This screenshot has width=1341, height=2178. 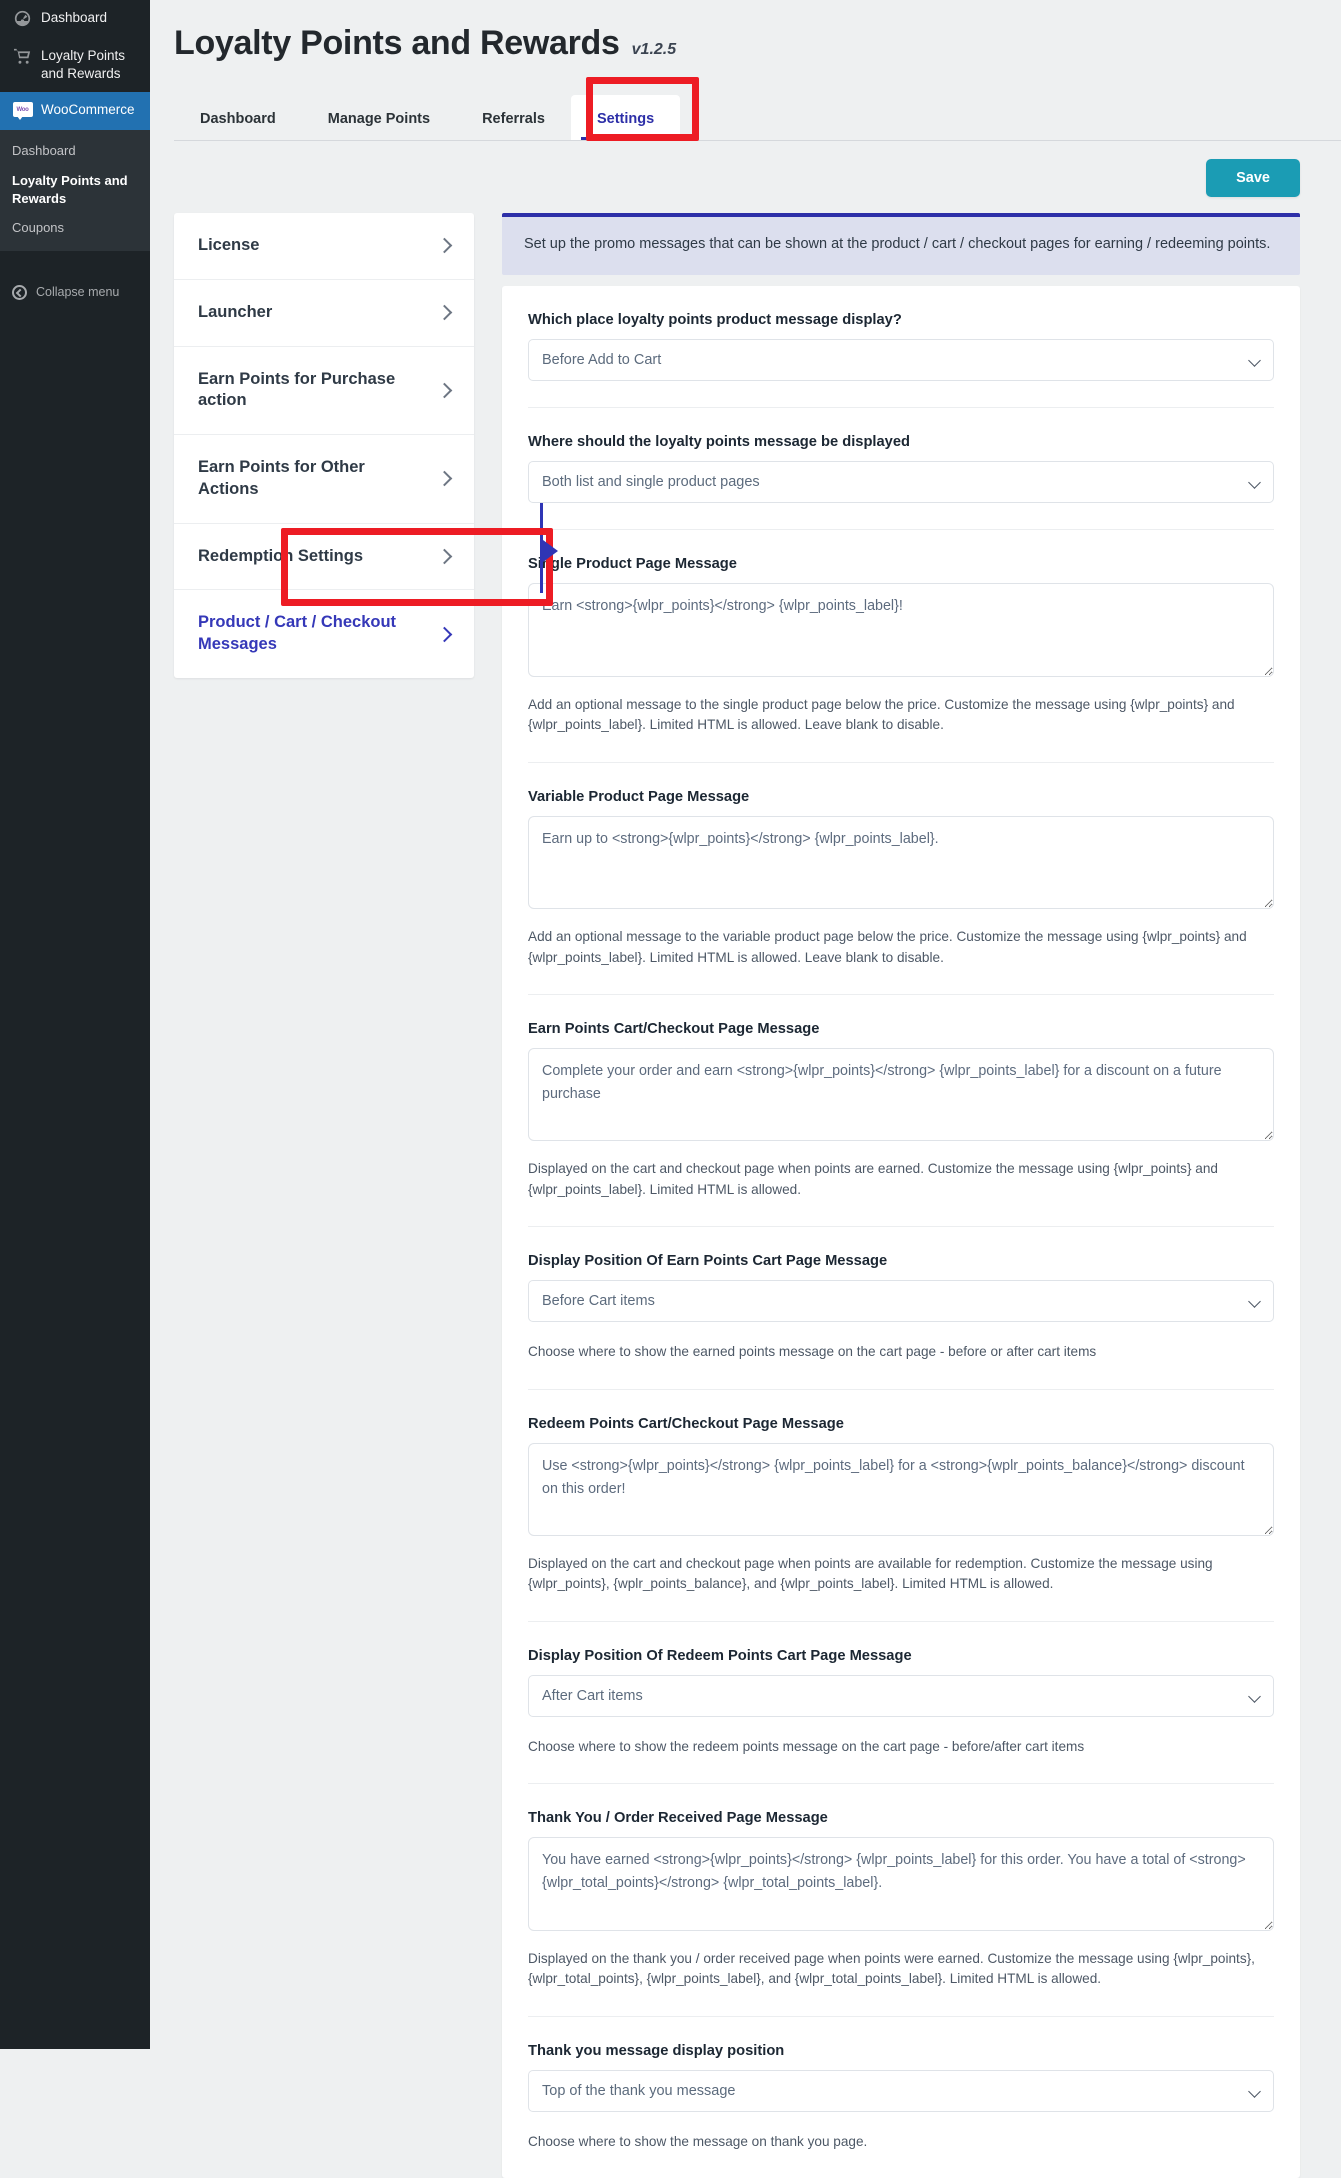 What do you see at coordinates (397, 43) in the screenshot?
I see `page-title: Loyalty Points and Rewards` at bounding box center [397, 43].